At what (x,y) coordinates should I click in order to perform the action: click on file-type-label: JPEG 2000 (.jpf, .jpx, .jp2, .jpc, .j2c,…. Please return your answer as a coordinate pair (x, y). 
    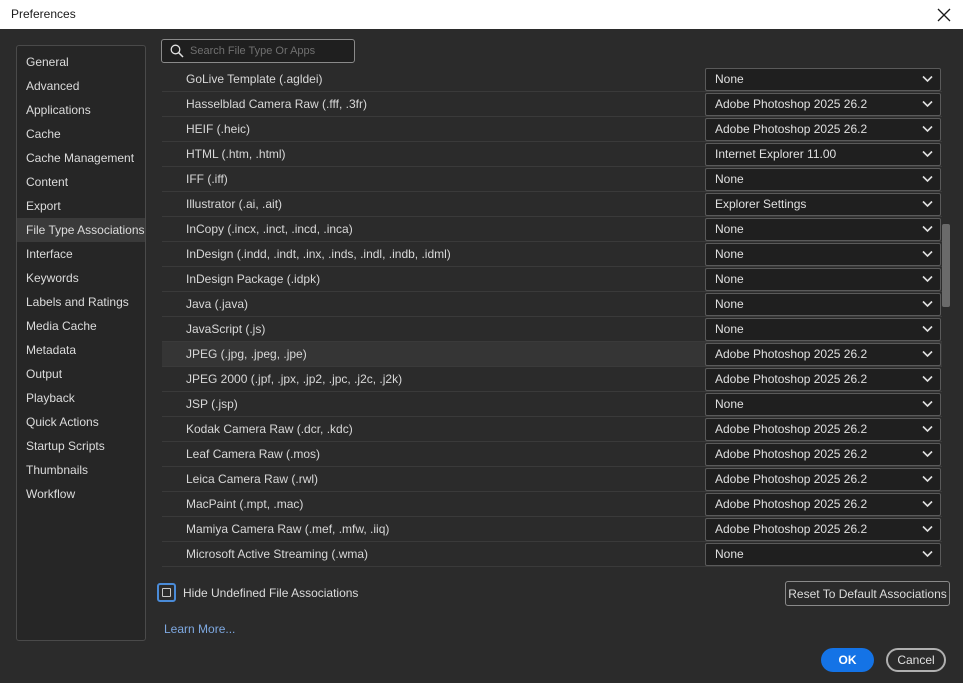
    Looking at the image, I should click on (294, 379).